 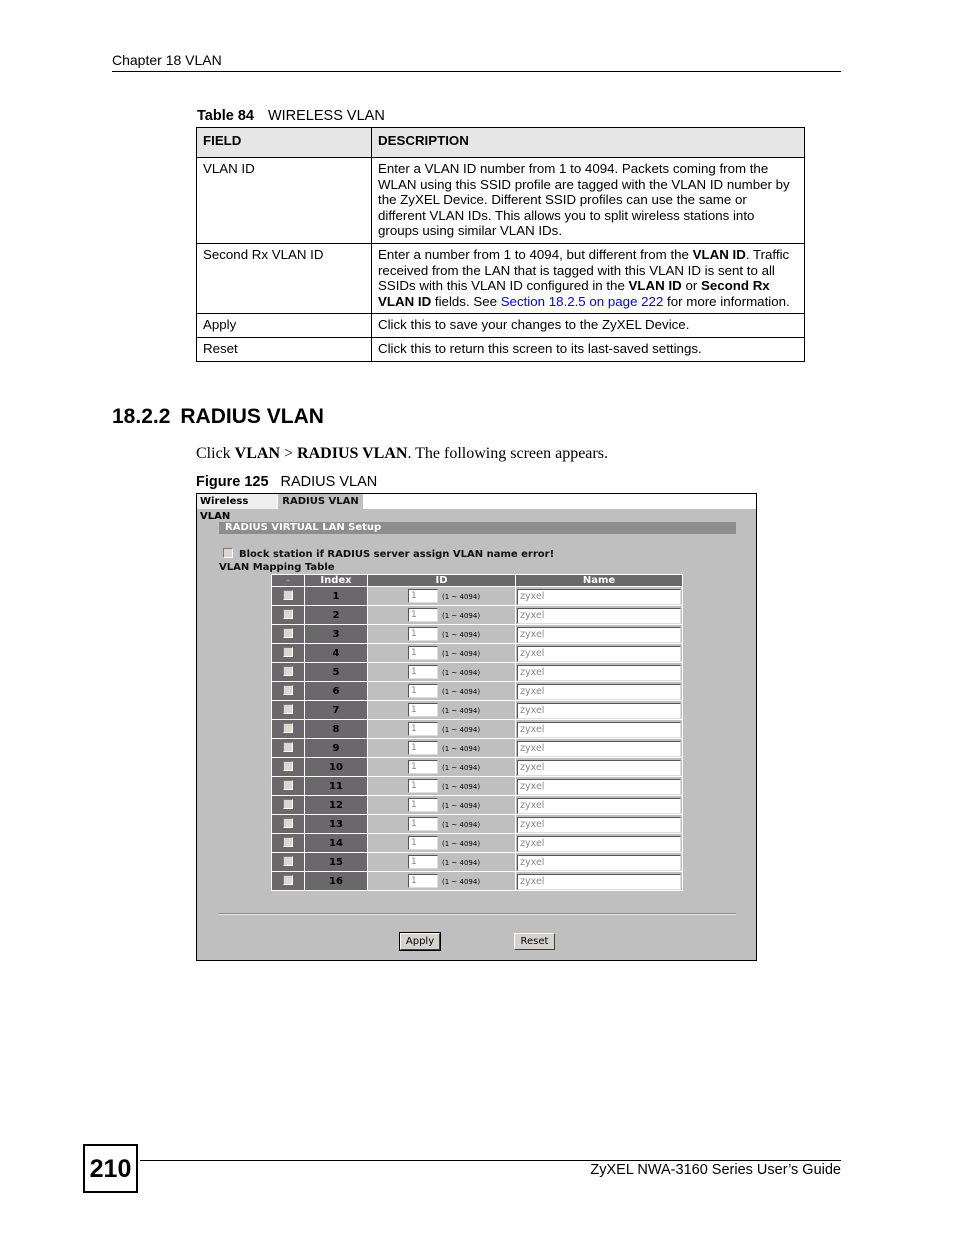 I want to click on tab-bar: Wireless VLAN RADIUS VLAN, so click(x=476, y=508).